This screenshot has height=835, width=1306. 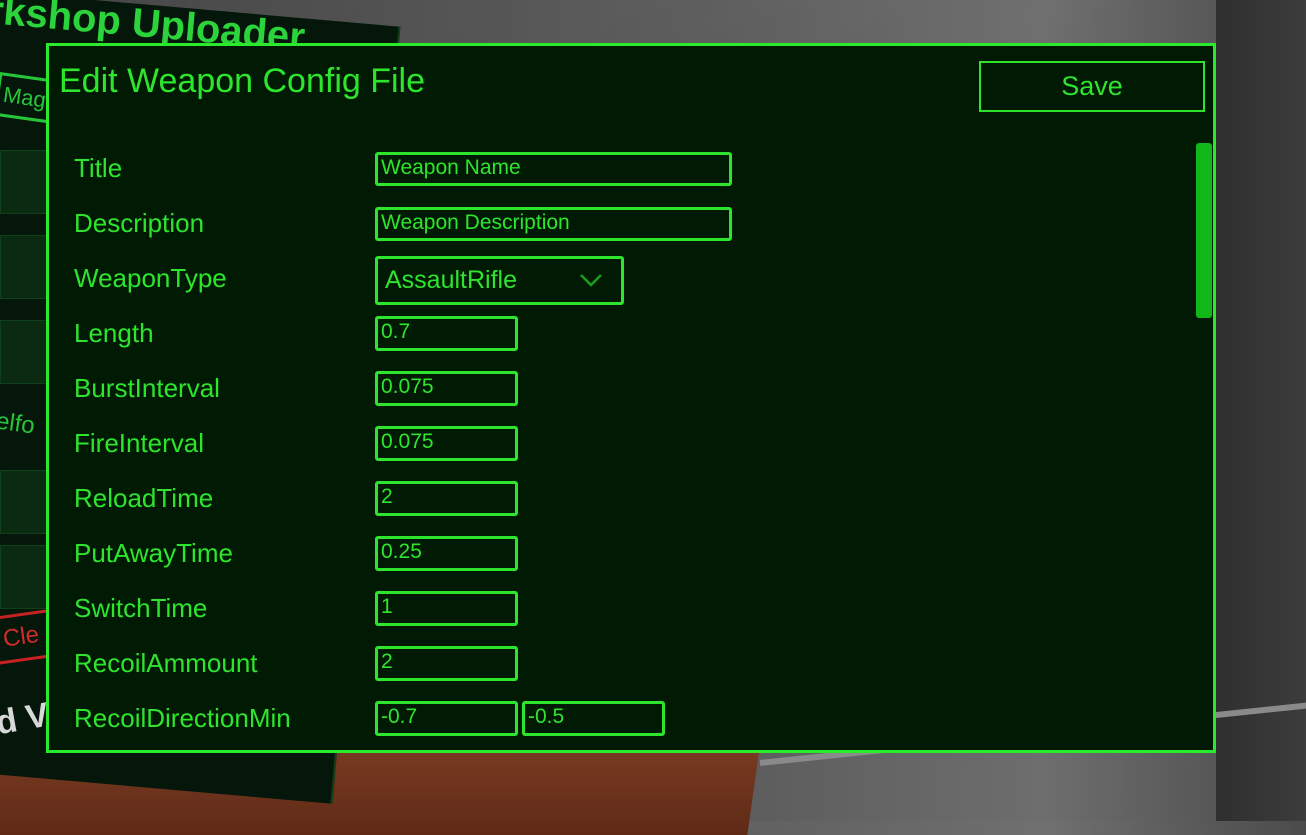 What do you see at coordinates (114, 333) in the screenshot?
I see `length-label: Length` at bounding box center [114, 333].